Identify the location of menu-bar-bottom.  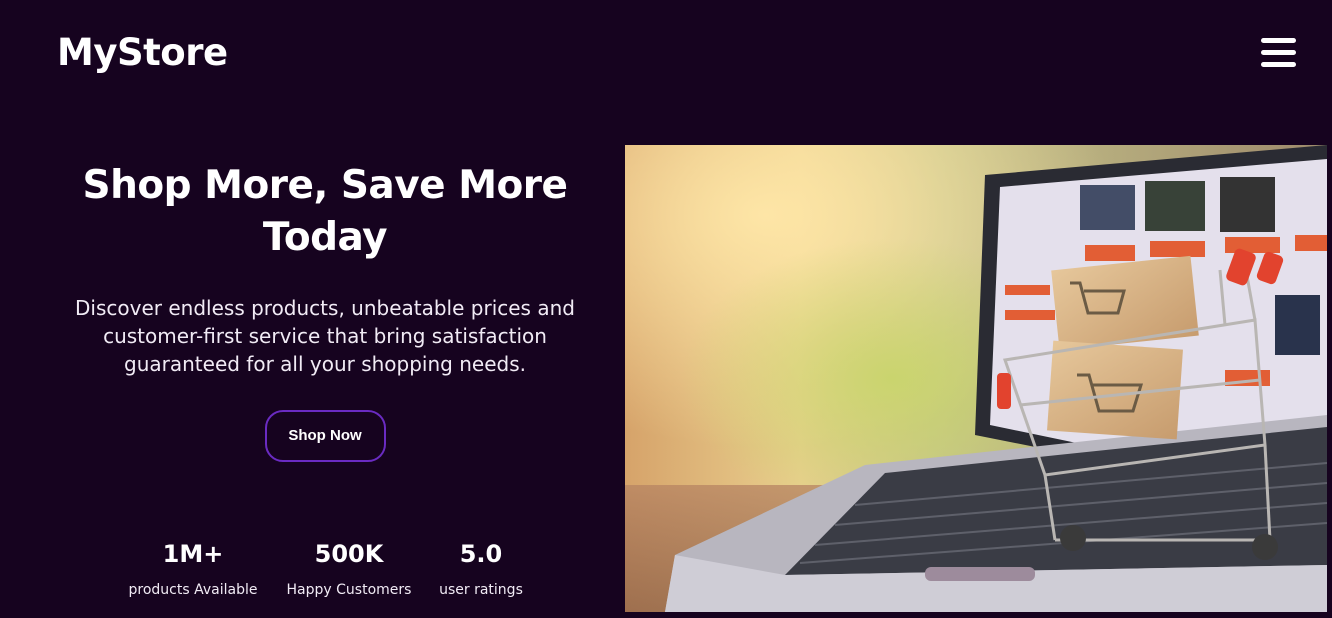
(1278, 64).